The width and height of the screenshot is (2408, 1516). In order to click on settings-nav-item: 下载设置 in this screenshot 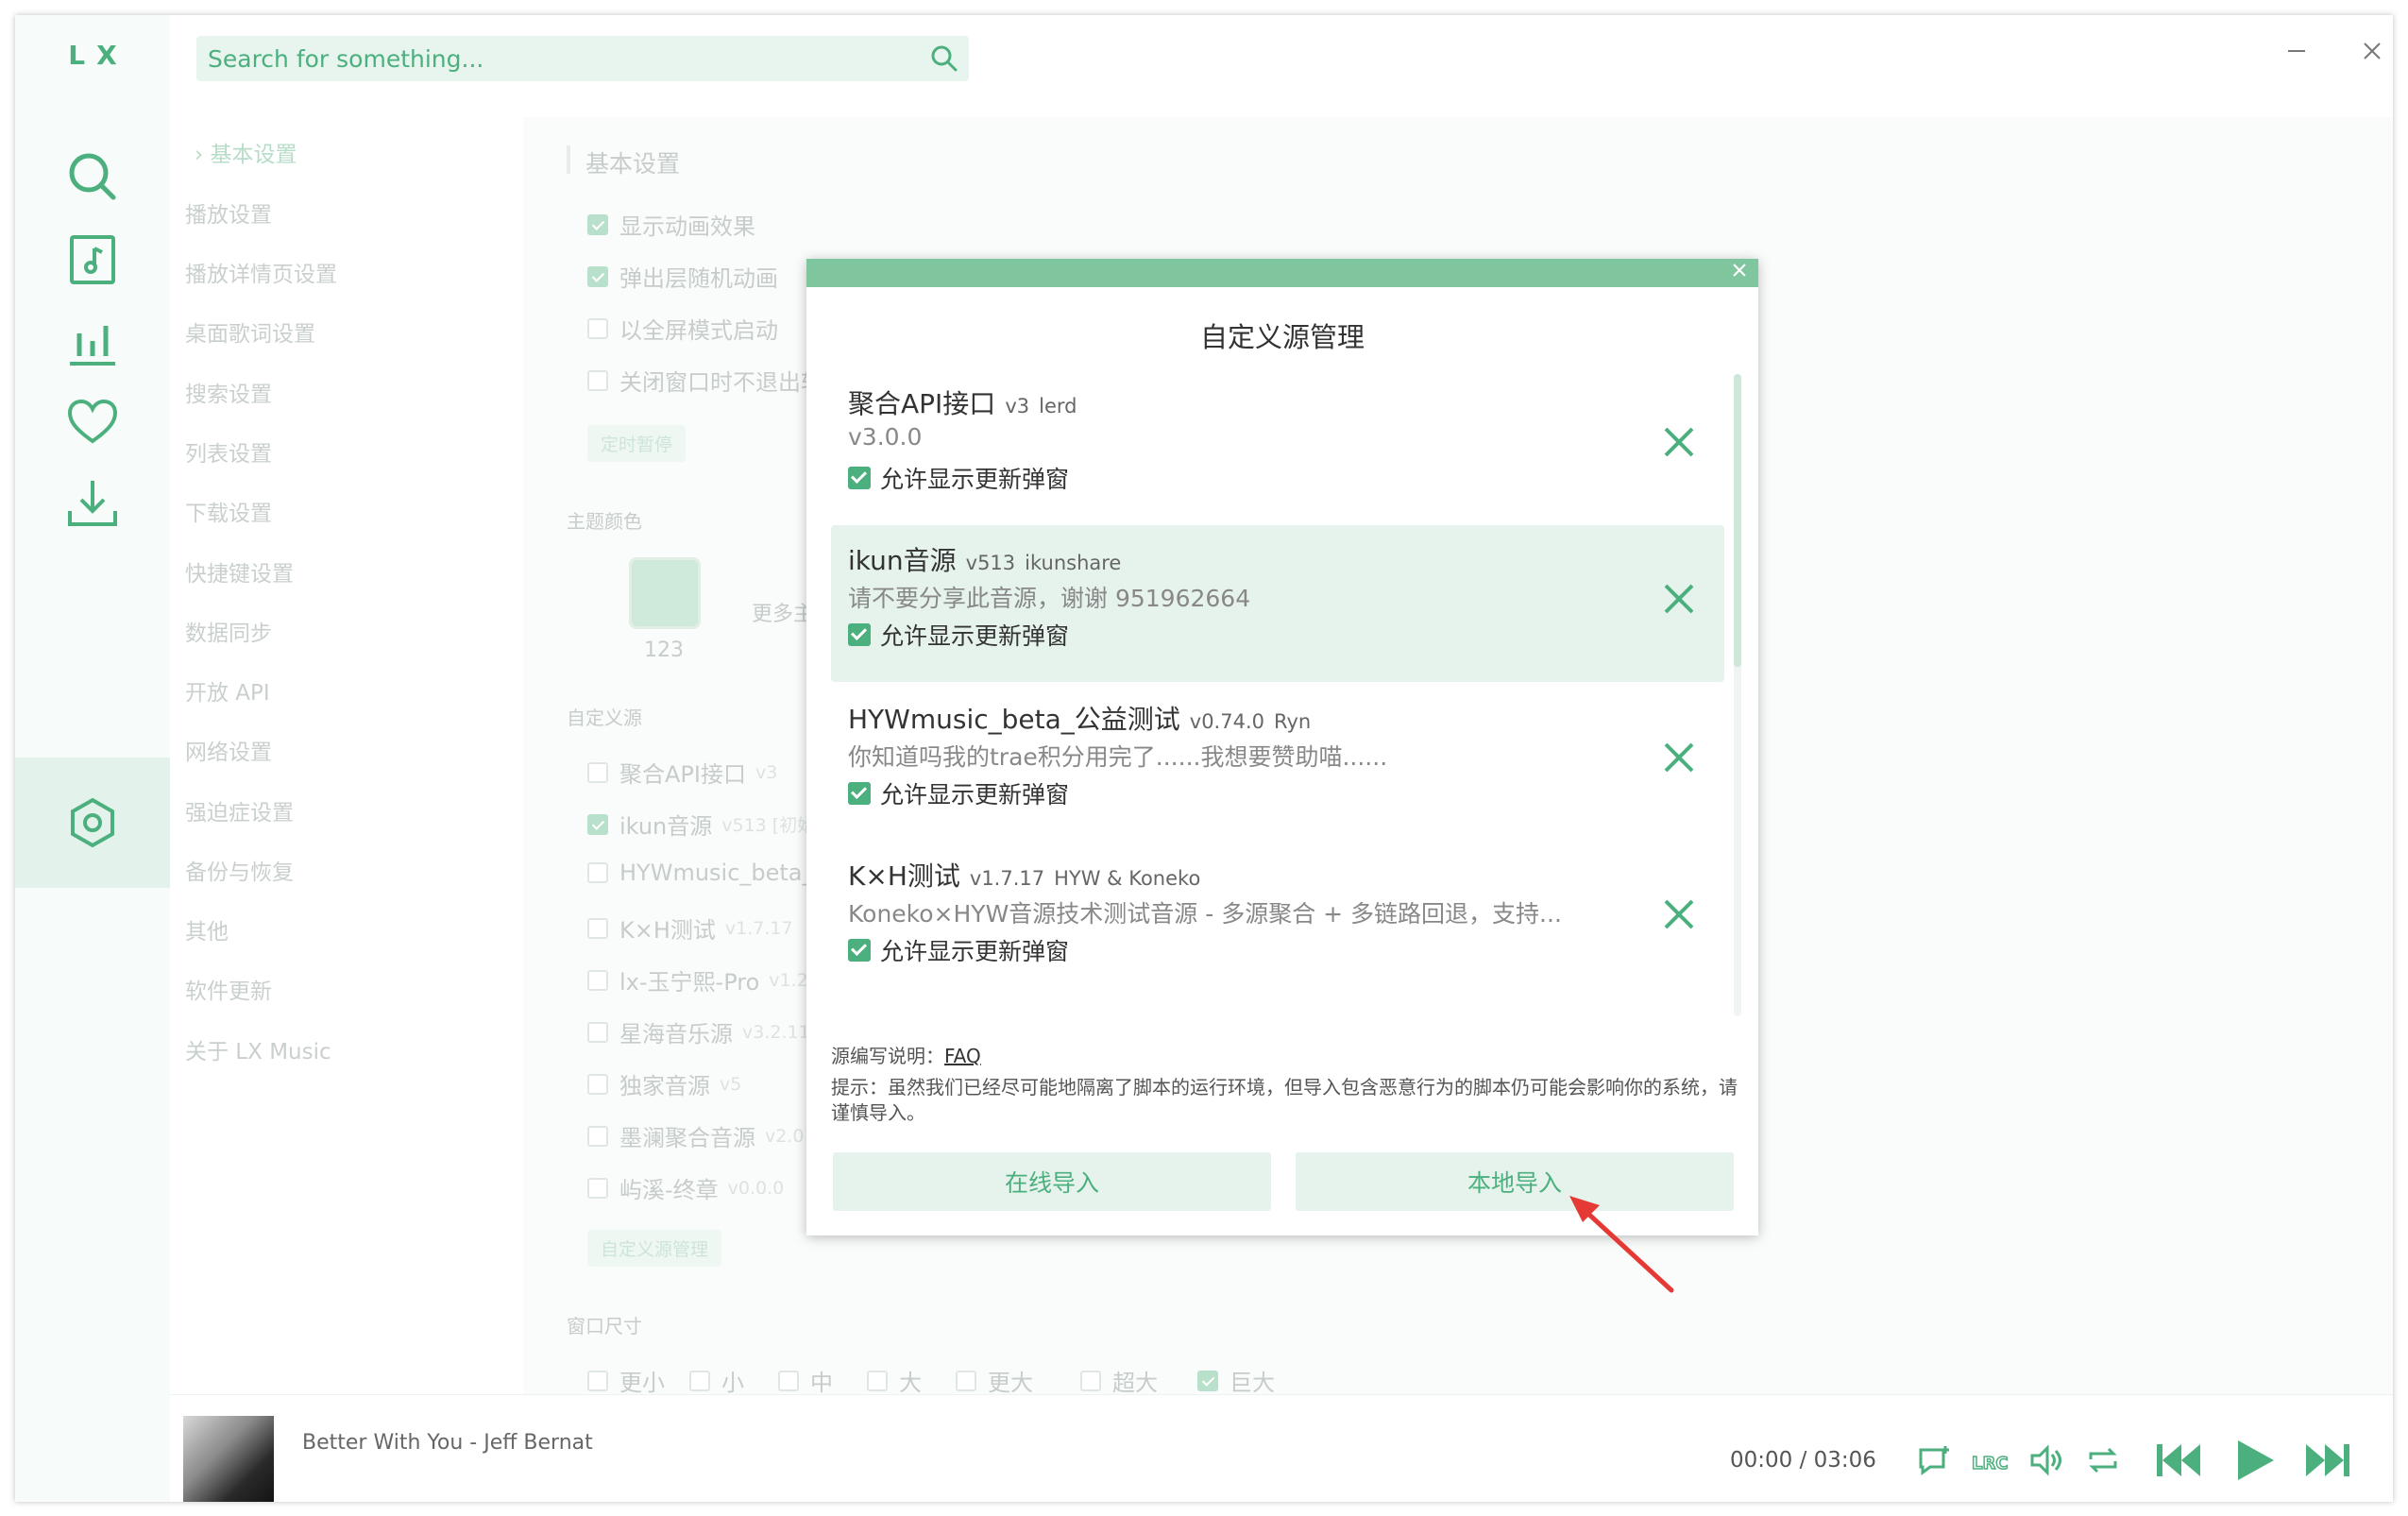, I will do `click(228, 511)`.